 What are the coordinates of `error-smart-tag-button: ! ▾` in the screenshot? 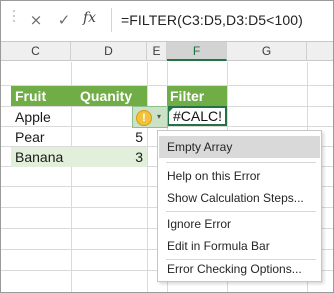 It's located at (150, 117).